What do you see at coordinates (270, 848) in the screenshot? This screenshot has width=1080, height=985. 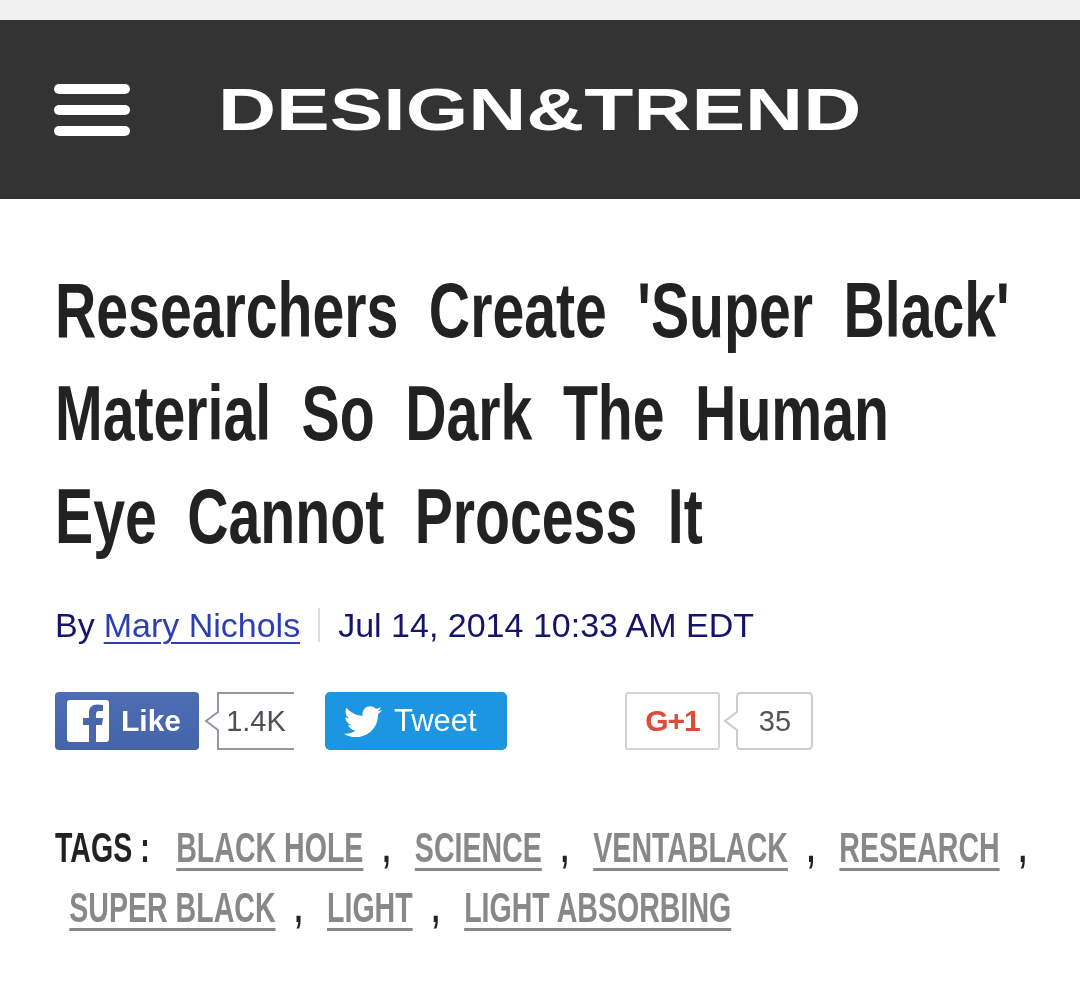 I see `tag-link: BLACK HOLE` at bounding box center [270, 848].